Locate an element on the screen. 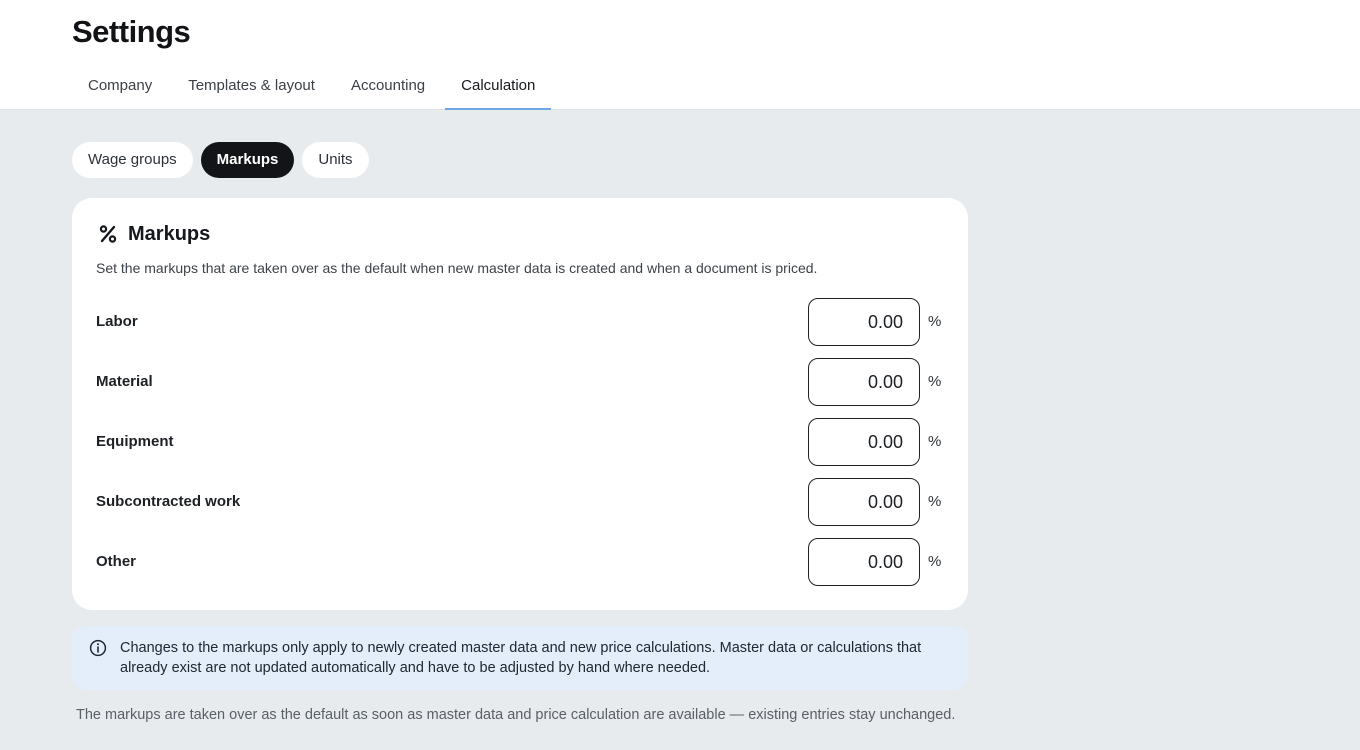 This screenshot has height=750, width=1360. subcontracted-work-markup-input is located at coordinates (864, 502).